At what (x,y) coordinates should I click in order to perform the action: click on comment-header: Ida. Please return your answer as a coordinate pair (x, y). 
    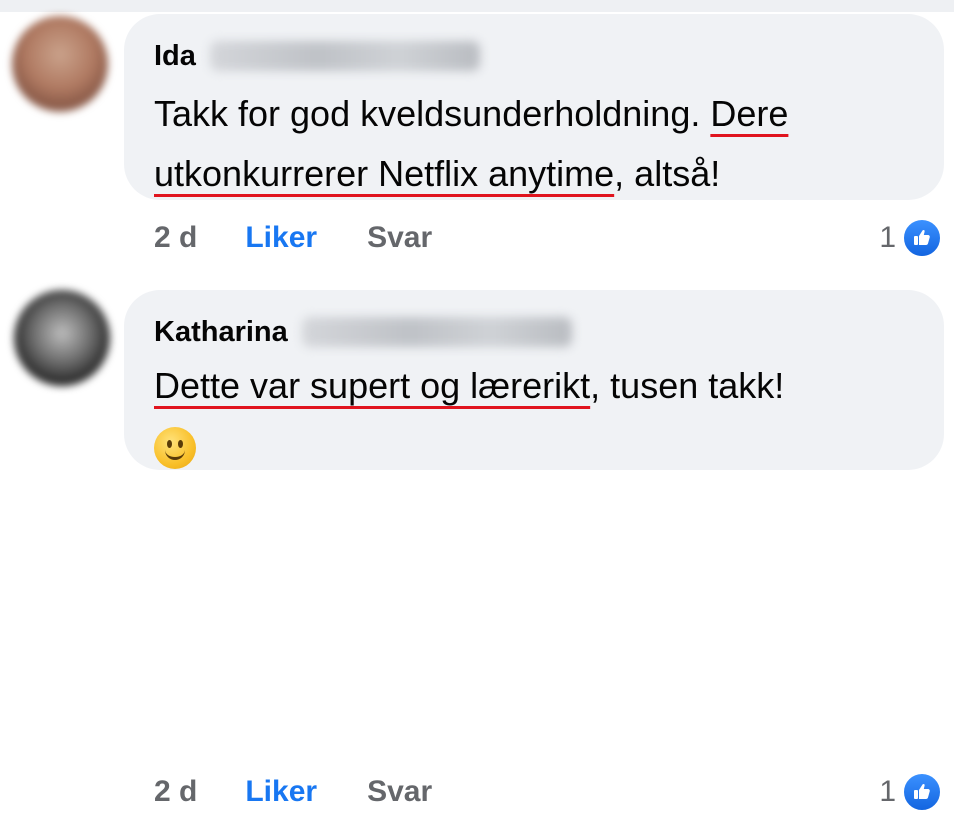
    Looking at the image, I should click on (317, 56).